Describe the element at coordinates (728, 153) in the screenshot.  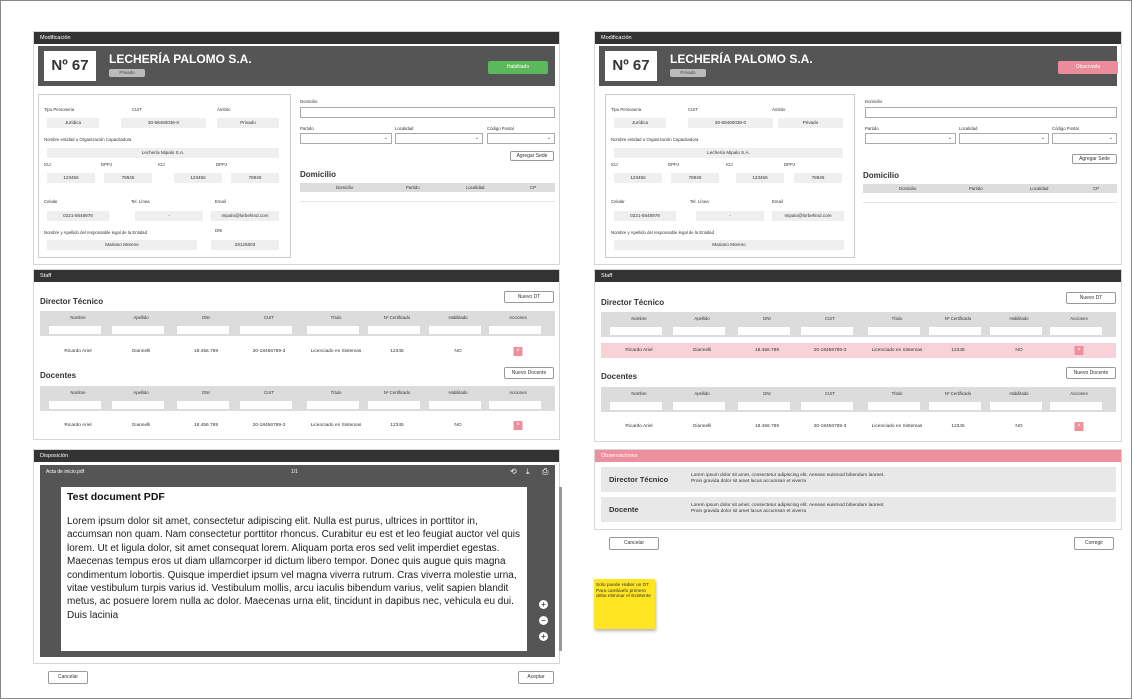
I see `nombre-value: Lechería Mipalo S.A.` at that location.